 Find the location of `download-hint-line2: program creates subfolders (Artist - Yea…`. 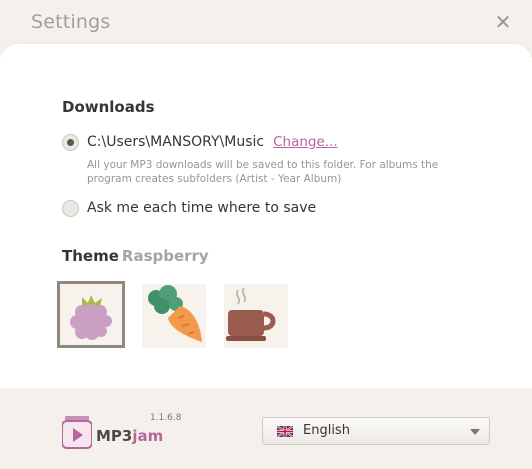

download-hint-line2: program creates subfolders (Artist - Yea… is located at coordinates (214, 179).